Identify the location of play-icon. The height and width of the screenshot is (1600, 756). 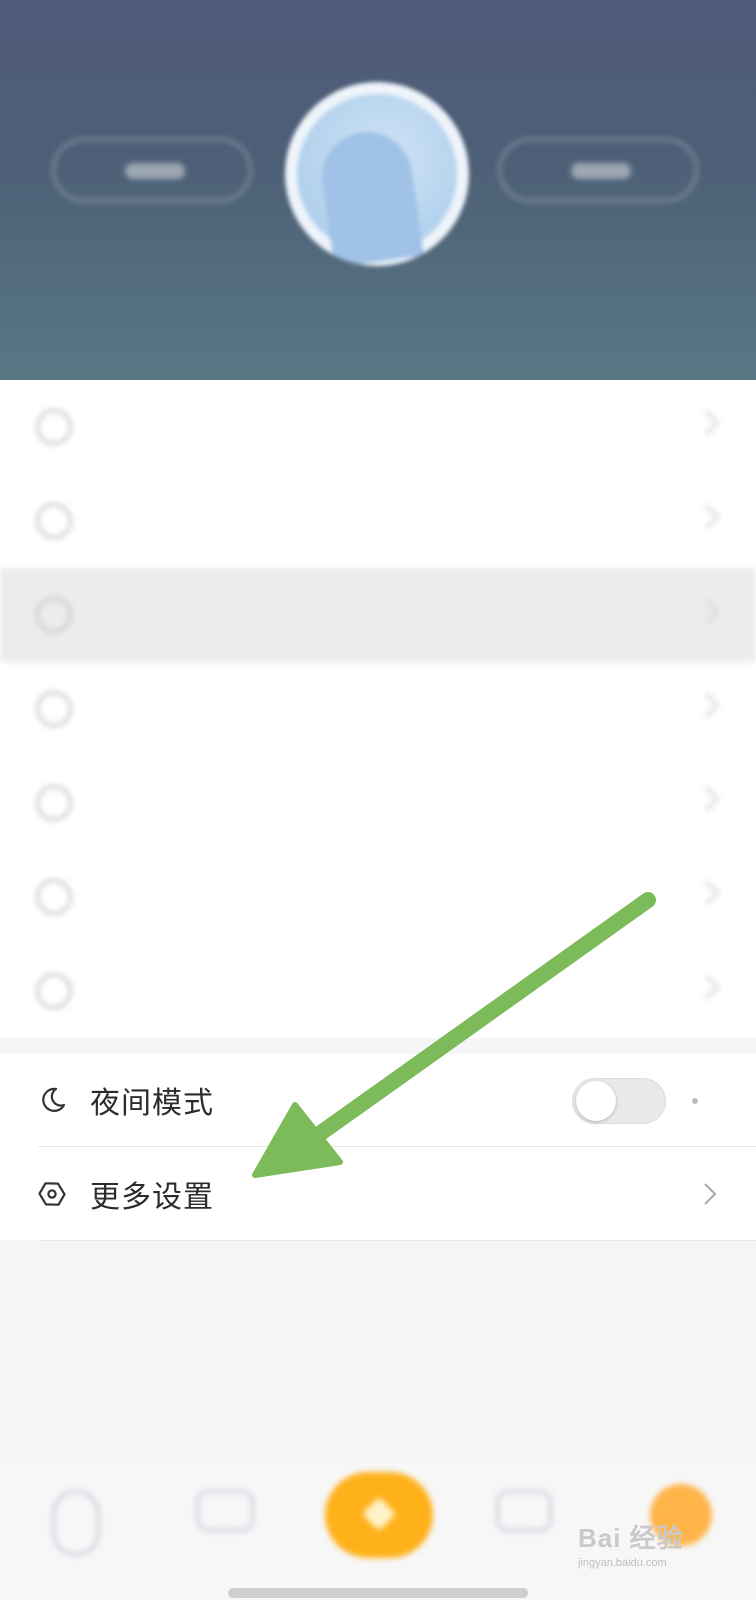
(54, 991).